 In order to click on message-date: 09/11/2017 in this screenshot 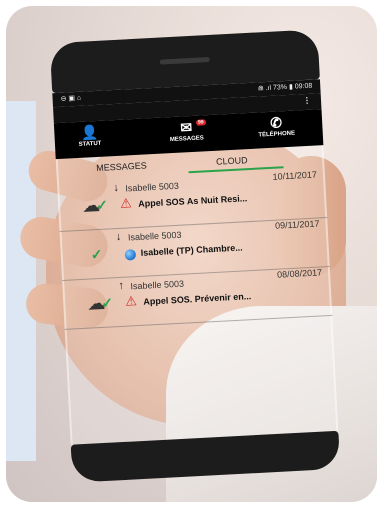, I will do `click(297, 224)`.